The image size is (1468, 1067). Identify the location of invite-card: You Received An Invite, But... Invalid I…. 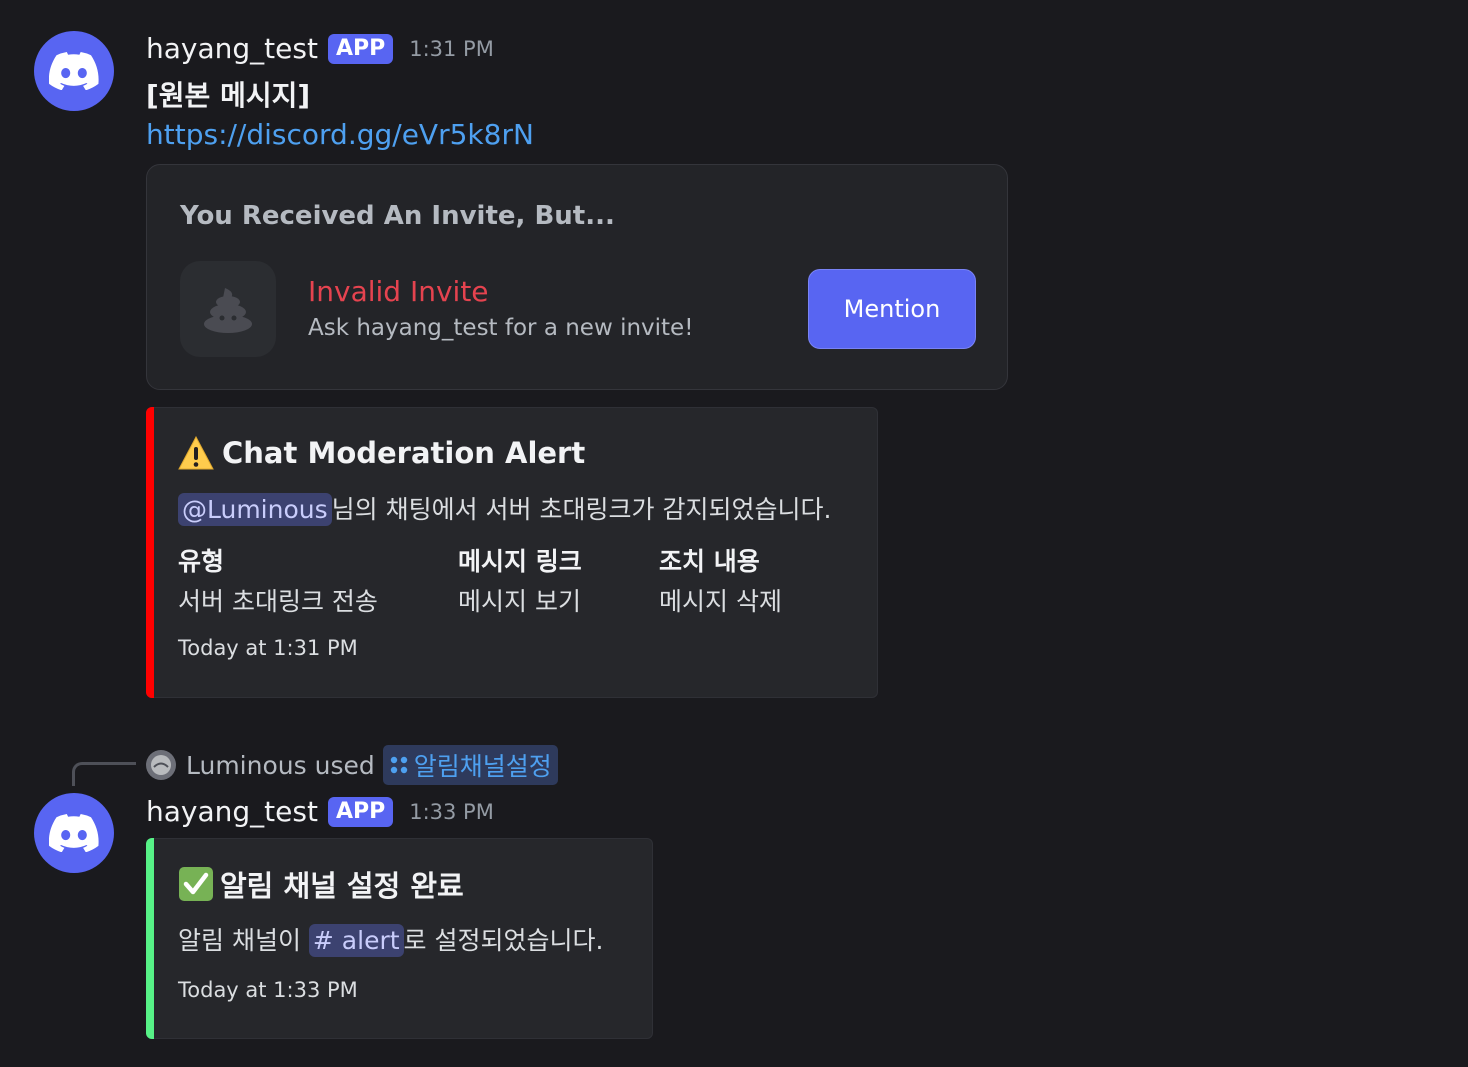
(577, 277).